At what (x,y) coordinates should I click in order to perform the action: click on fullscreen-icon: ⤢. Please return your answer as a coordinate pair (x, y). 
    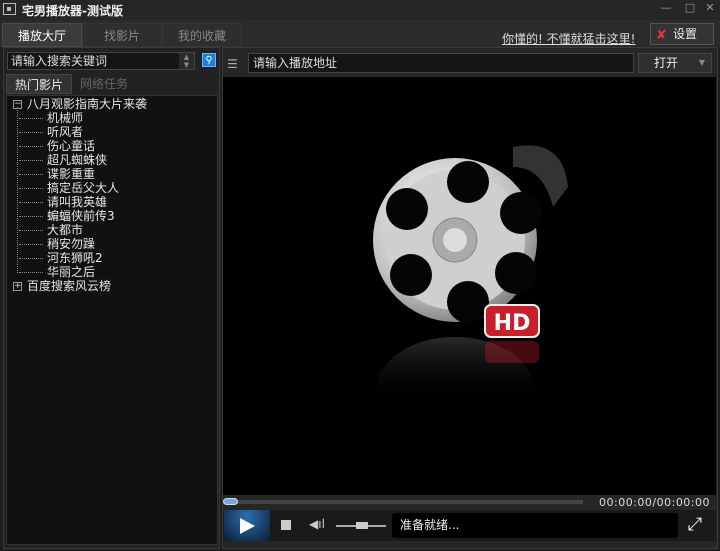
    Looking at the image, I should click on (695, 525).